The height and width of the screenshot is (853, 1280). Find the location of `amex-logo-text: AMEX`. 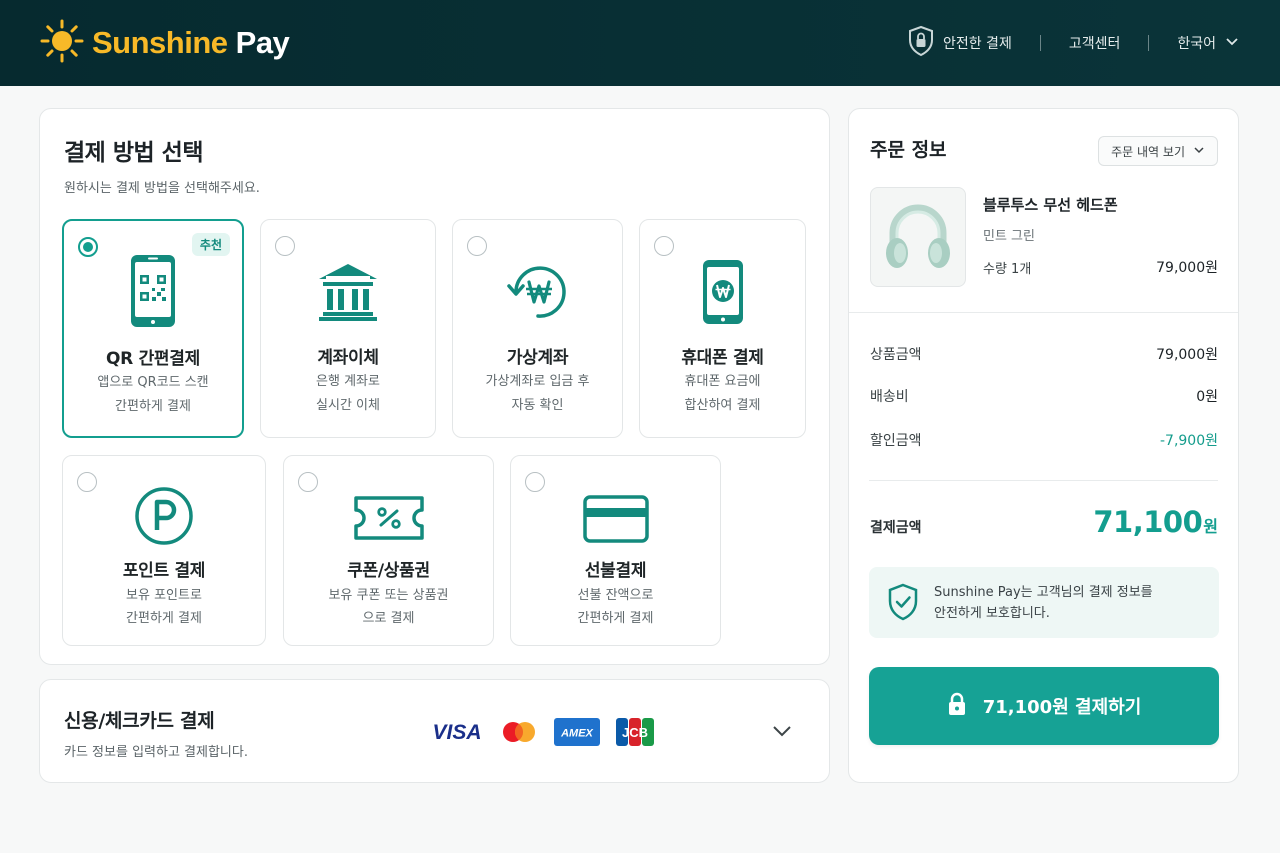

amex-logo-text: AMEX is located at coordinates (576, 734).